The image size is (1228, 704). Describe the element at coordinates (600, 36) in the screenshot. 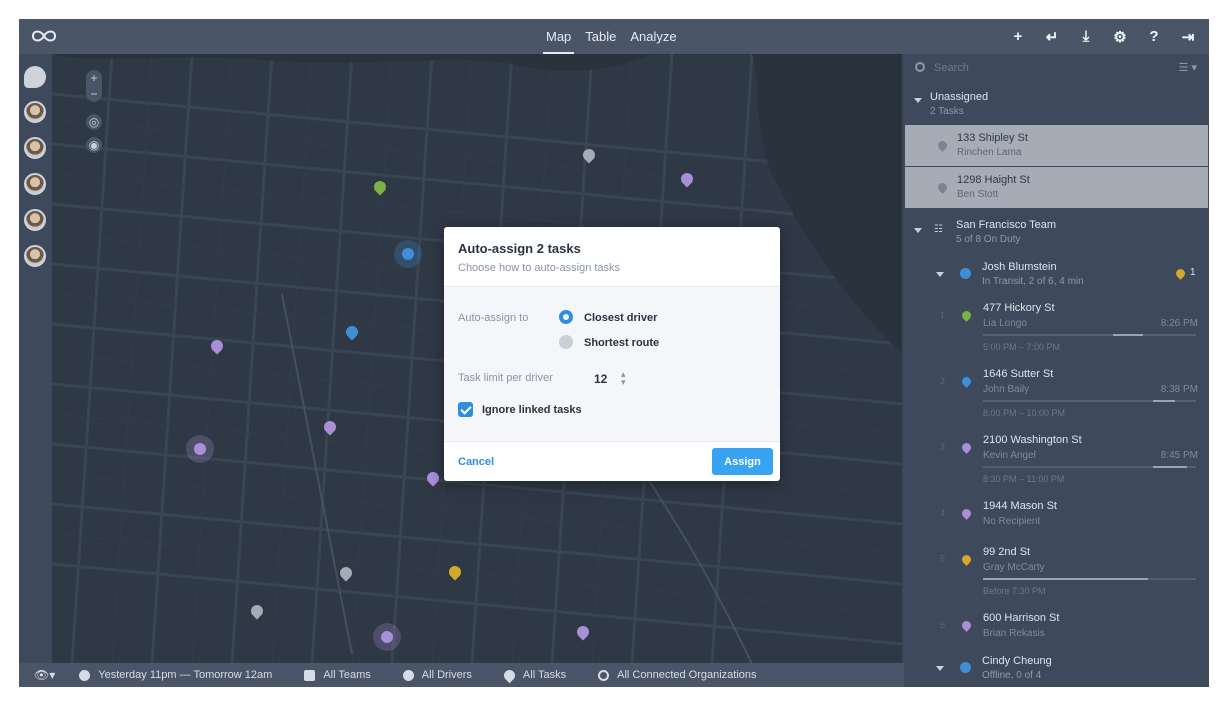

I see `tab-table: Table` at that location.